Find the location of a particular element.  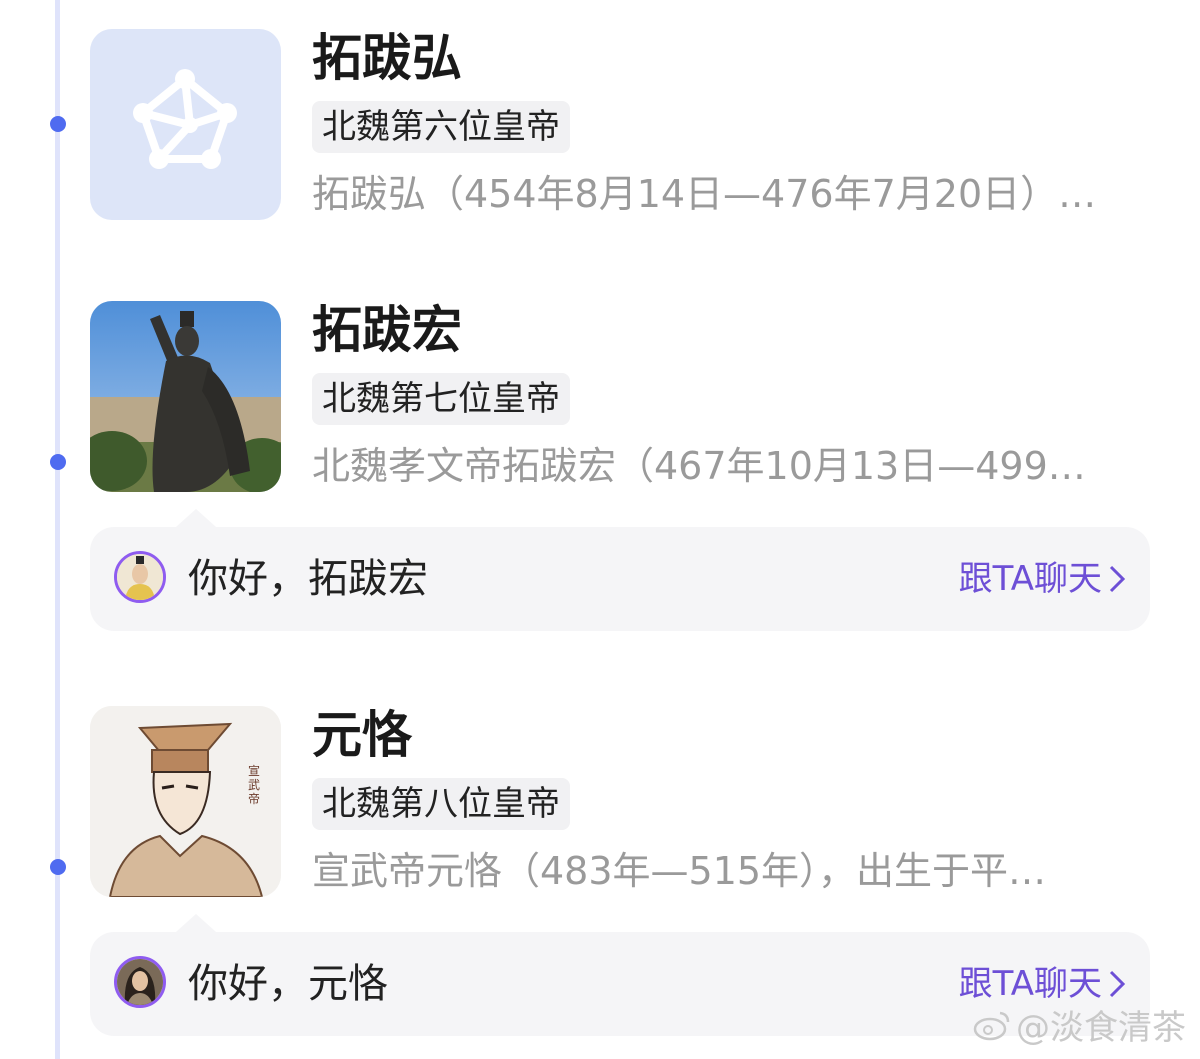

person-name: 拓跋宏 is located at coordinates (387, 330).